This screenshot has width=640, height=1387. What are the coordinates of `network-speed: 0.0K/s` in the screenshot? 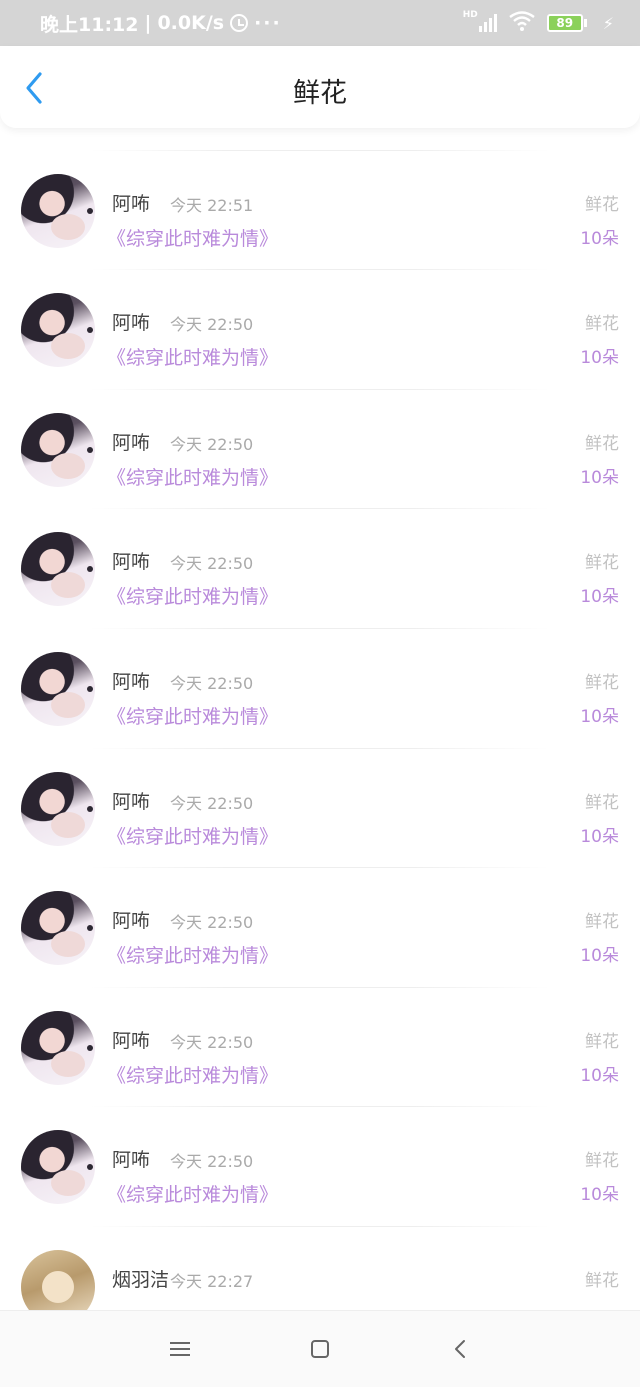 It's located at (191, 23).